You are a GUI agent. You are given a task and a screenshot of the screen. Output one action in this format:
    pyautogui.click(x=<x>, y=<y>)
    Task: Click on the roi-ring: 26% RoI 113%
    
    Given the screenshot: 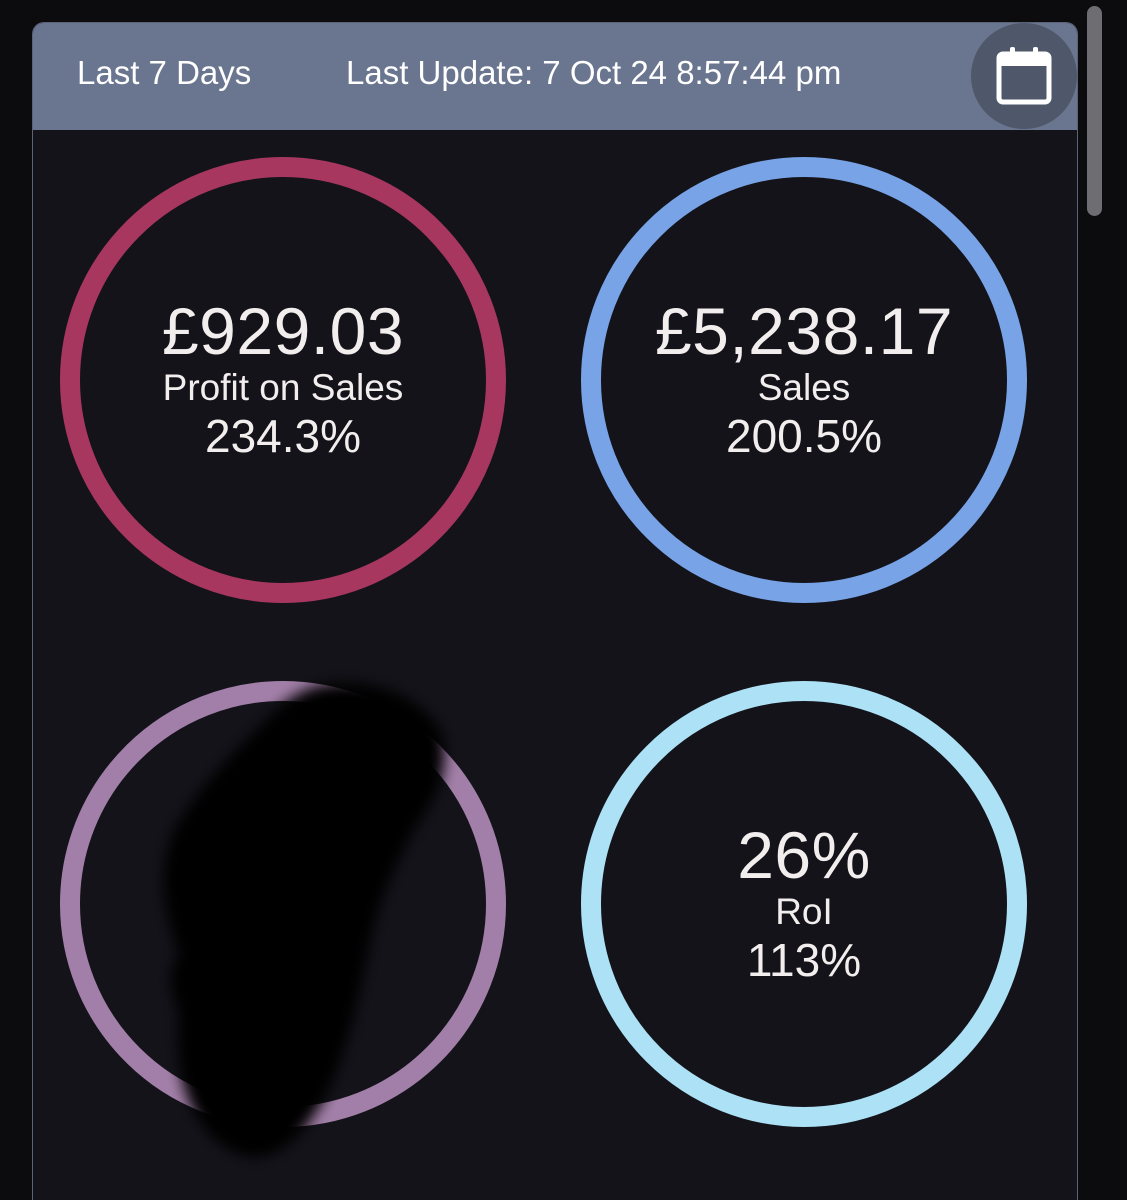 What is the action you would take?
    pyautogui.click(x=804, y=904)
    